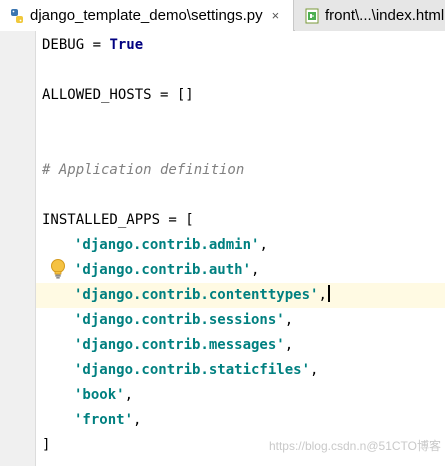  Describe the element at coordinates (97, 45) in the screenshot. I see `assign-operator: =` at that location.